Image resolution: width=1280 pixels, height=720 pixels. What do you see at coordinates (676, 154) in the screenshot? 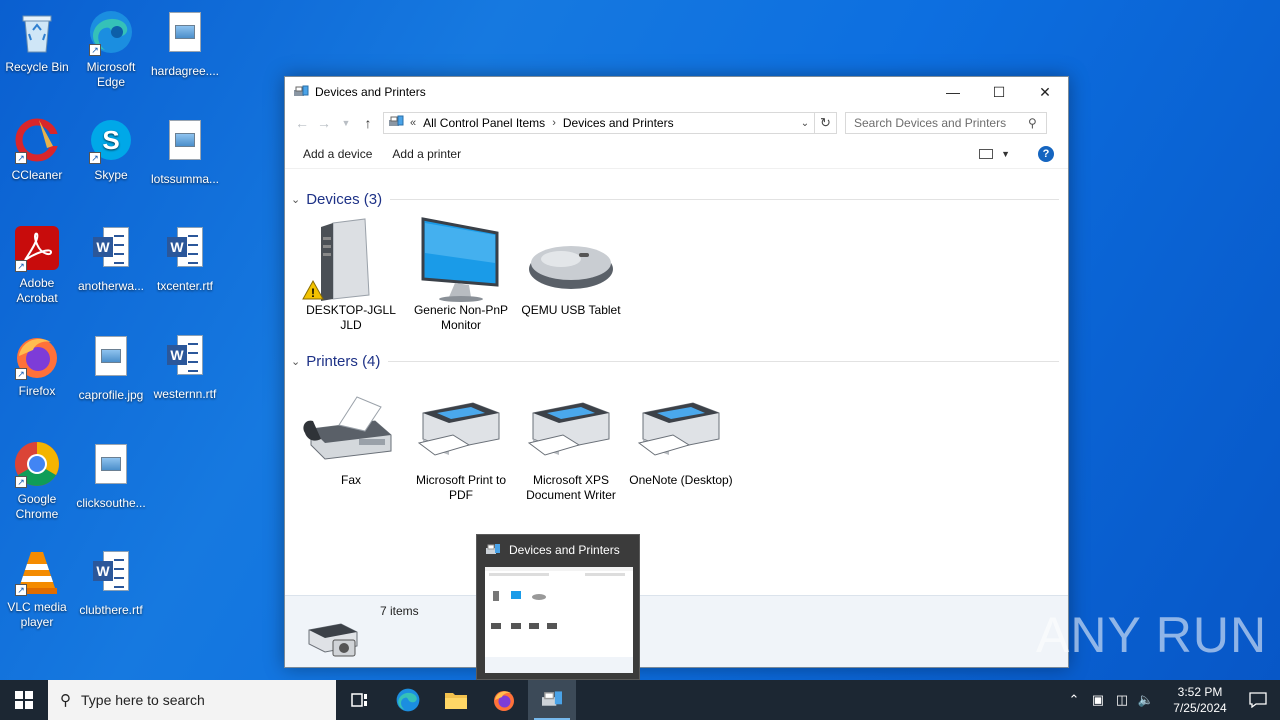
I see `command-bar: Add a device Add a printer ▼ ?` at bounding box center [676, 154].